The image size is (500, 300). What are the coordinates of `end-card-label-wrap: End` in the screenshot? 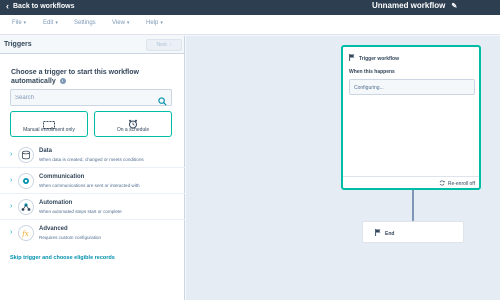 It's located at (384, 233).